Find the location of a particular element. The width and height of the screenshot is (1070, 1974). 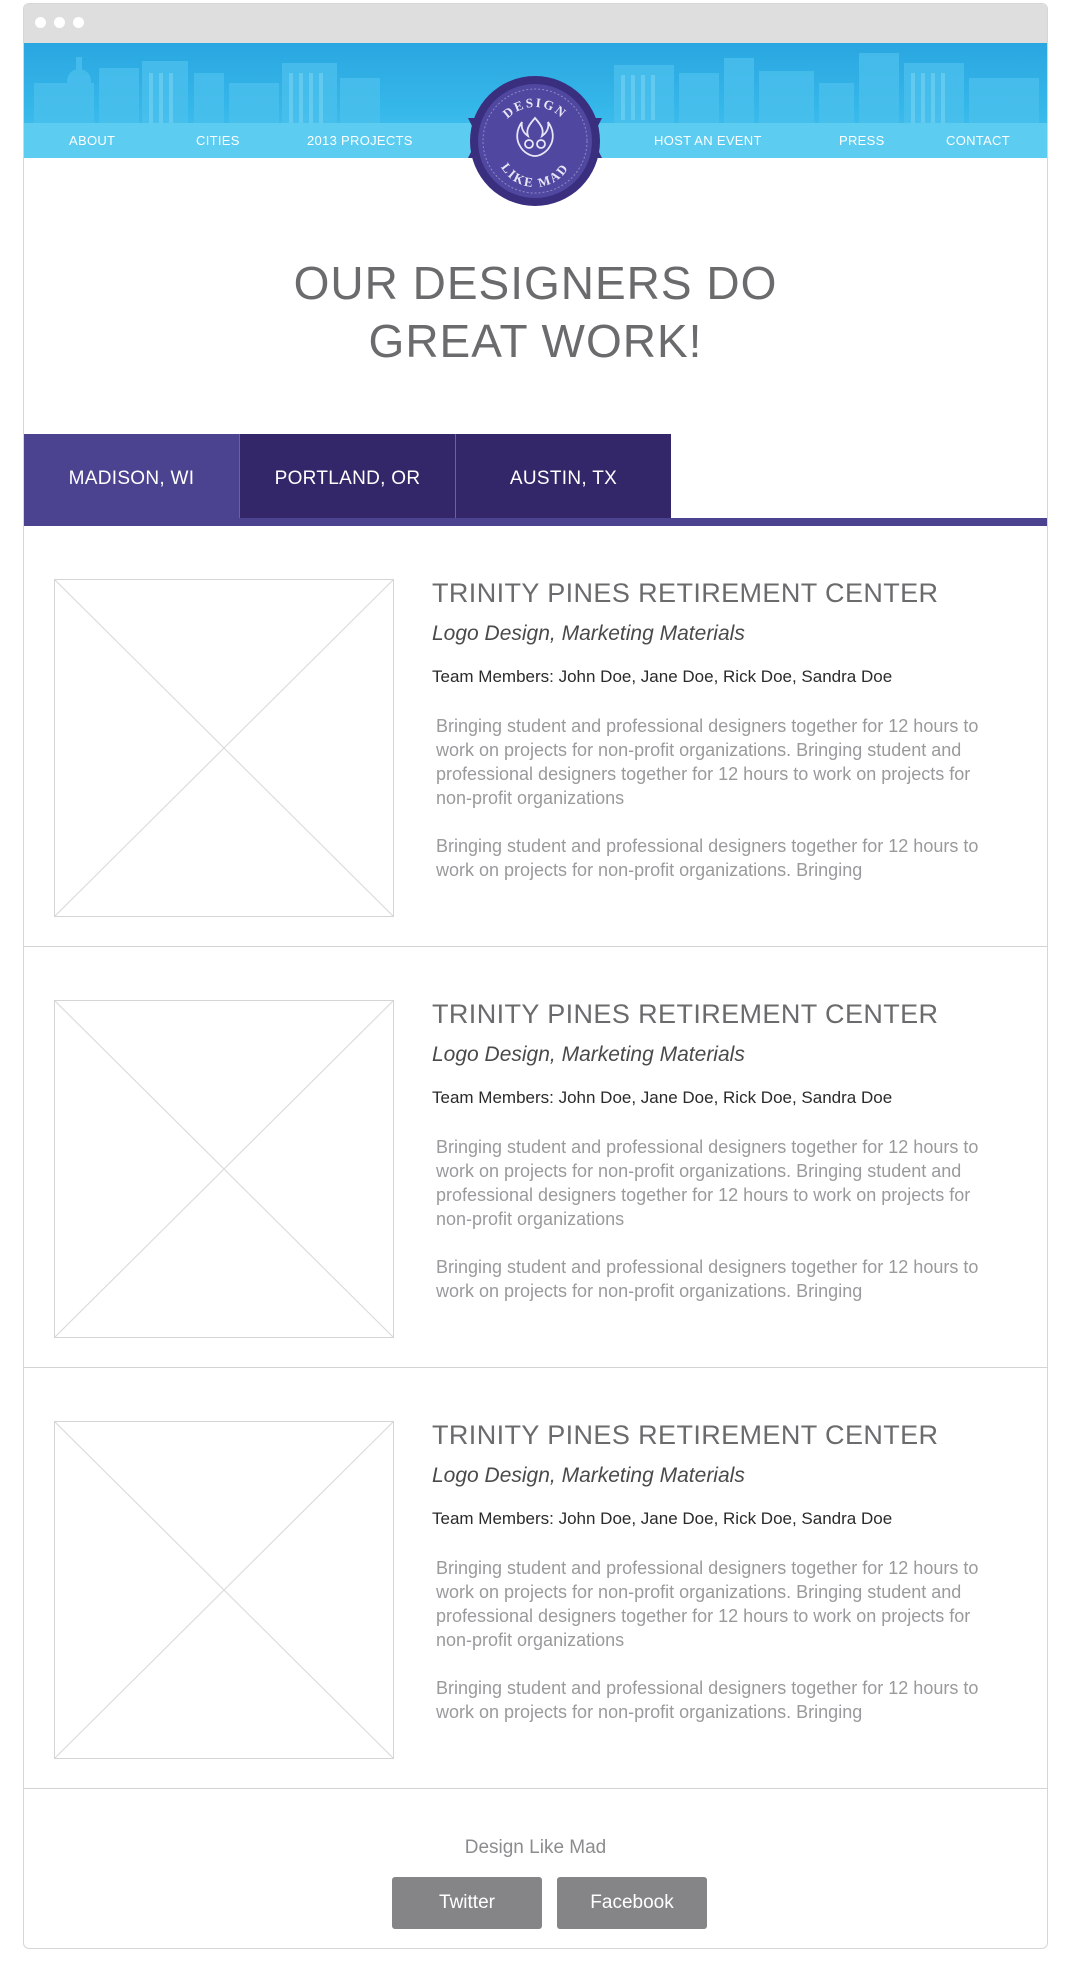

nav-cities: CITIES is located at coordinates (218, 140).